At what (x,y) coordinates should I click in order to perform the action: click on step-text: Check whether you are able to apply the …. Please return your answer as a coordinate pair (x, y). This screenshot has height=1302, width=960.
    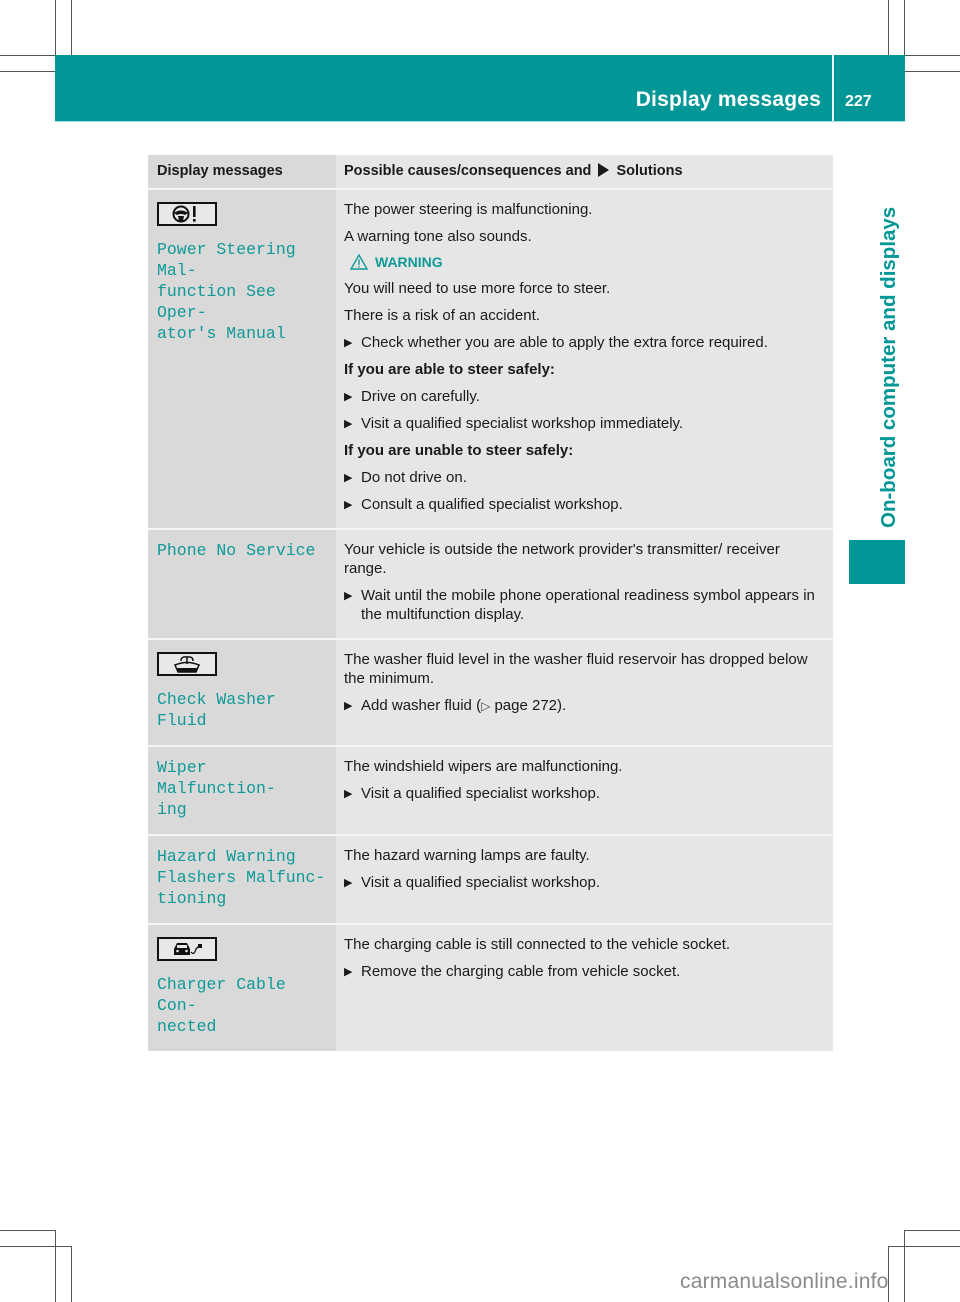
    Looking at the image, I should click on (564, 342).